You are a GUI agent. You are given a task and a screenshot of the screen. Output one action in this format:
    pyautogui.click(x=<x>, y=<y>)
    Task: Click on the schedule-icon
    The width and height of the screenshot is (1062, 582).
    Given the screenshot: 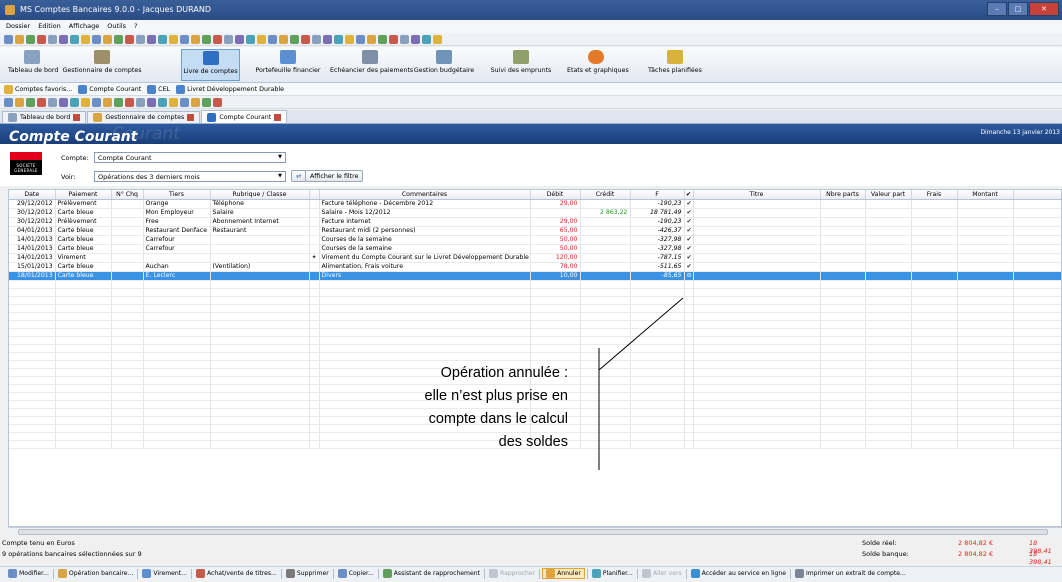 What is the action you would take?
    pyautogui.click(x=596, y=573)
    